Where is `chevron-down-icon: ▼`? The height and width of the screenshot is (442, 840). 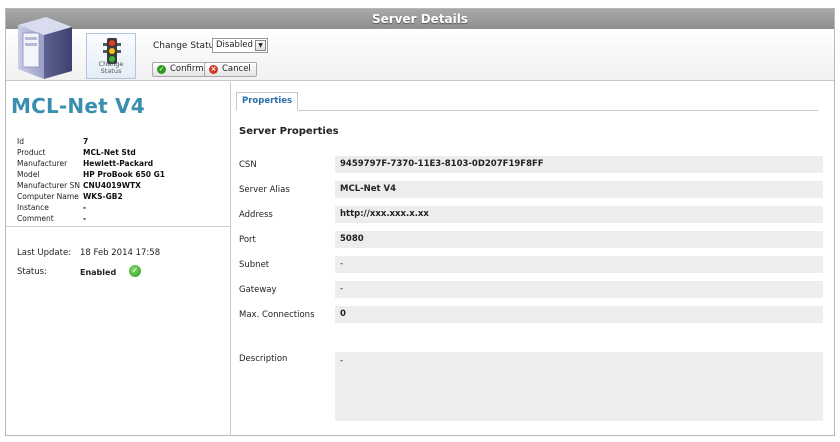
chevron-down-icon: ▼ is located at coordinates (260, 45).